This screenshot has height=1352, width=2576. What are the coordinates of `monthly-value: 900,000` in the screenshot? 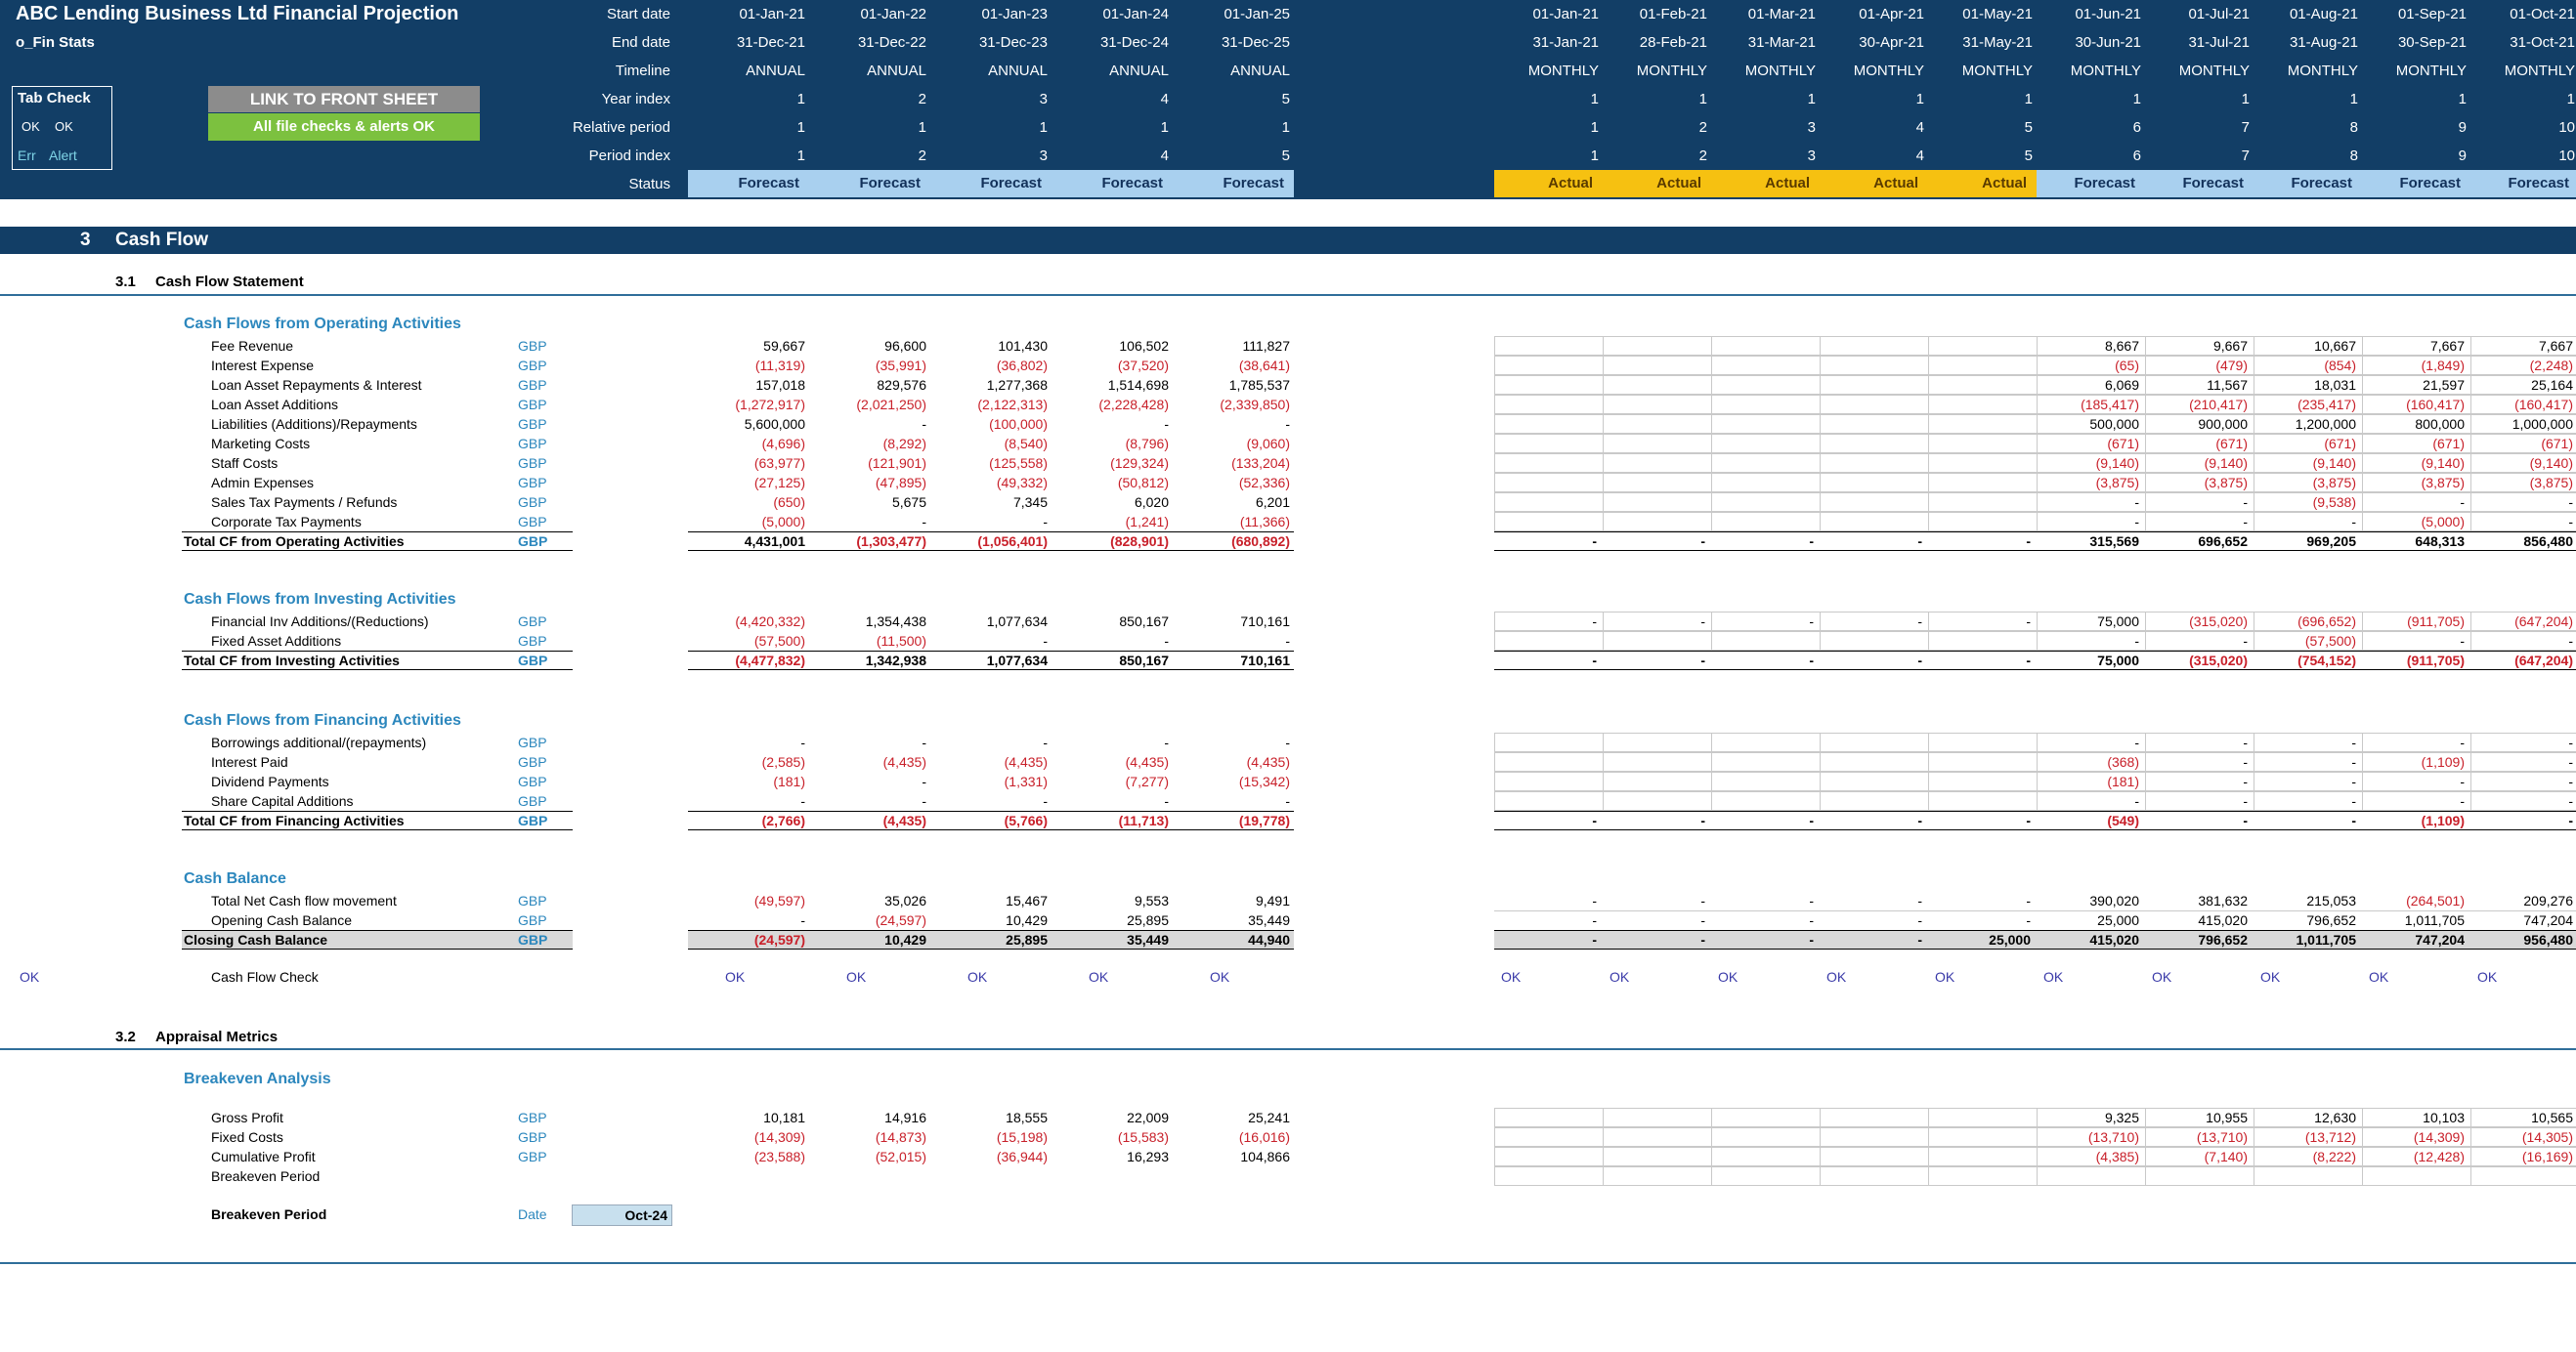 It's located at (2223, 424).